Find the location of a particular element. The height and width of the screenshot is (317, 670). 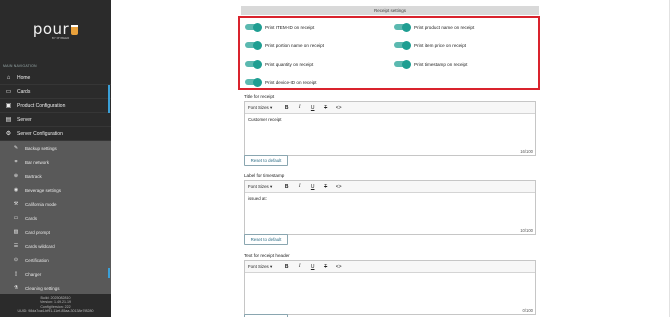

prompt-icon: ▨ is located at coordinates (16, 232).